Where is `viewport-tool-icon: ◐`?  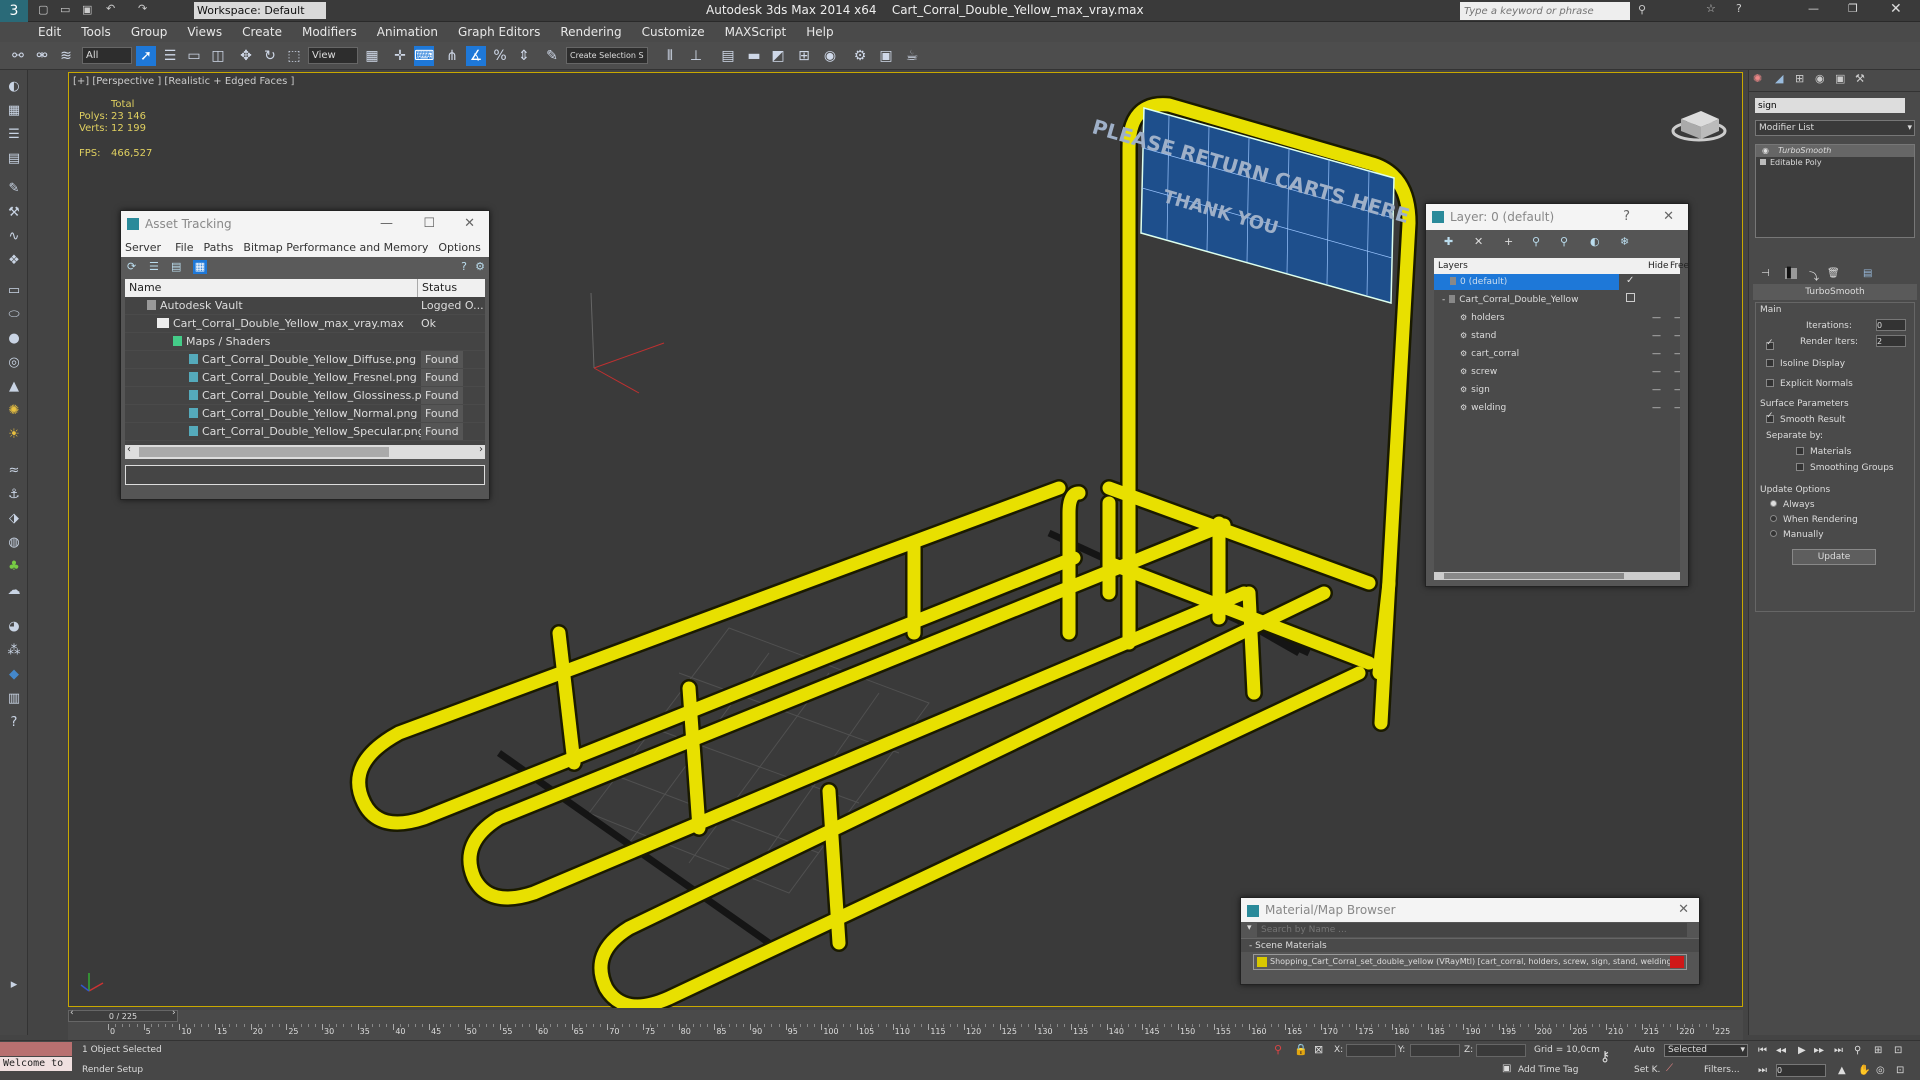 viewport-tool-icon: ◐ is located at coordinates (14, 87).